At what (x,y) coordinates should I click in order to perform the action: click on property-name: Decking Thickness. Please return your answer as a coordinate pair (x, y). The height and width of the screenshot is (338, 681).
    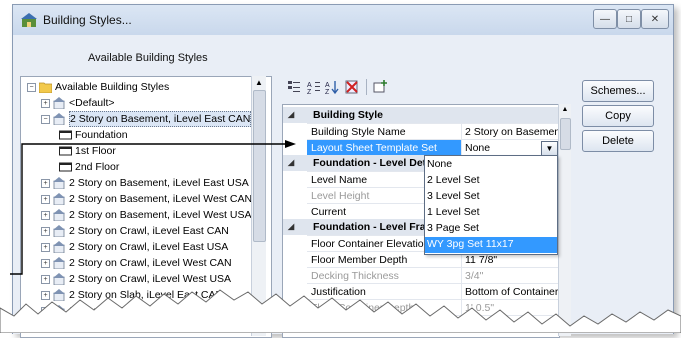
    Looking at the image, I should click on (355, 276).